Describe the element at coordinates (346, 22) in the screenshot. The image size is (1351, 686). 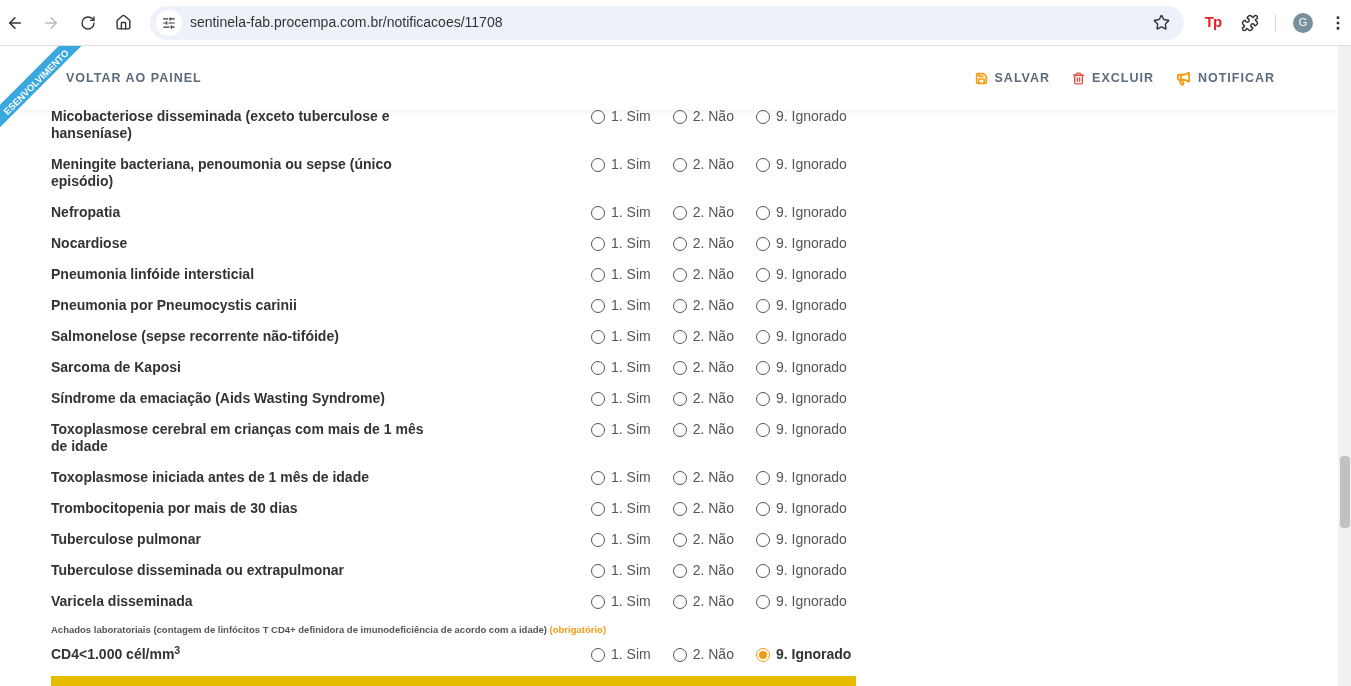
I see `url-text: sentinela-fab.procempa.com.br/notificacoes/11708` at that location.